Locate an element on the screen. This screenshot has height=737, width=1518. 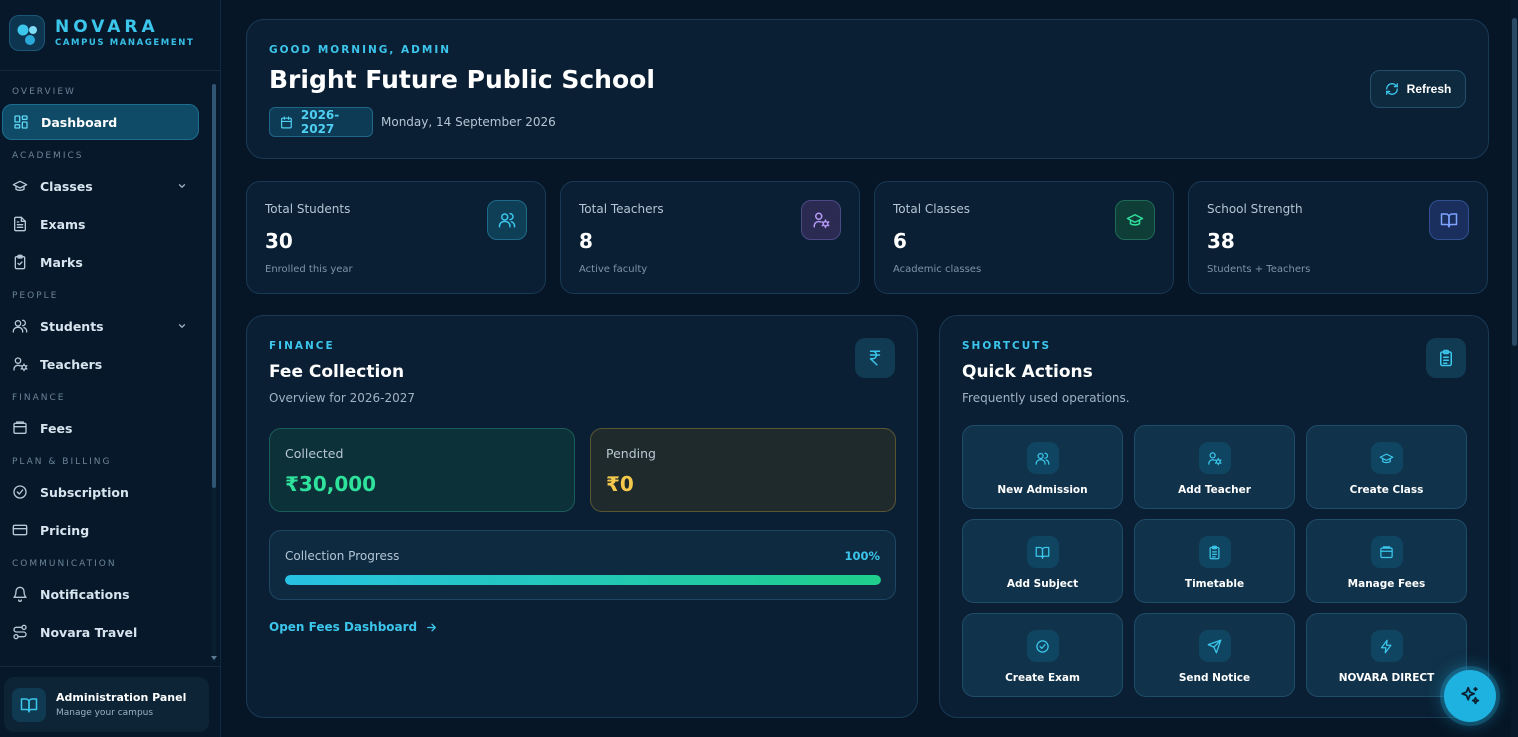
quick-action-label: Add Teacher is located at coordinates (1214, 490).